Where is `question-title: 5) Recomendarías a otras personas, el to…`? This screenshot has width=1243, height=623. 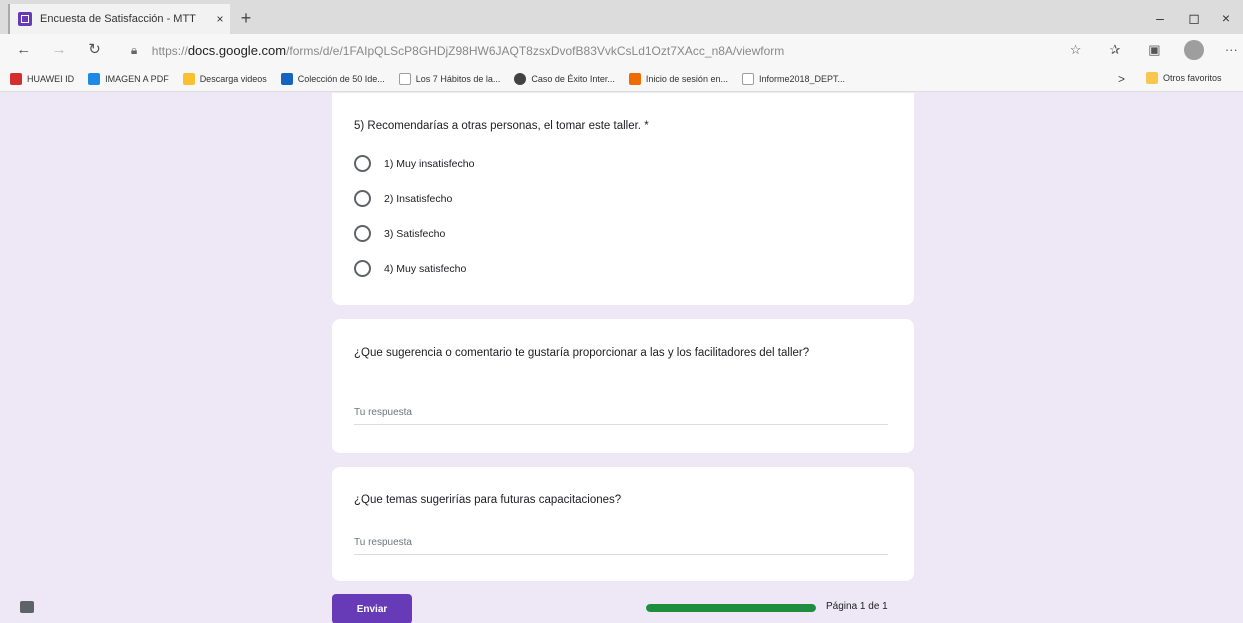 question-title: 5) Recomendarías a otras personas, el to… is located at coordinates (501, 126).